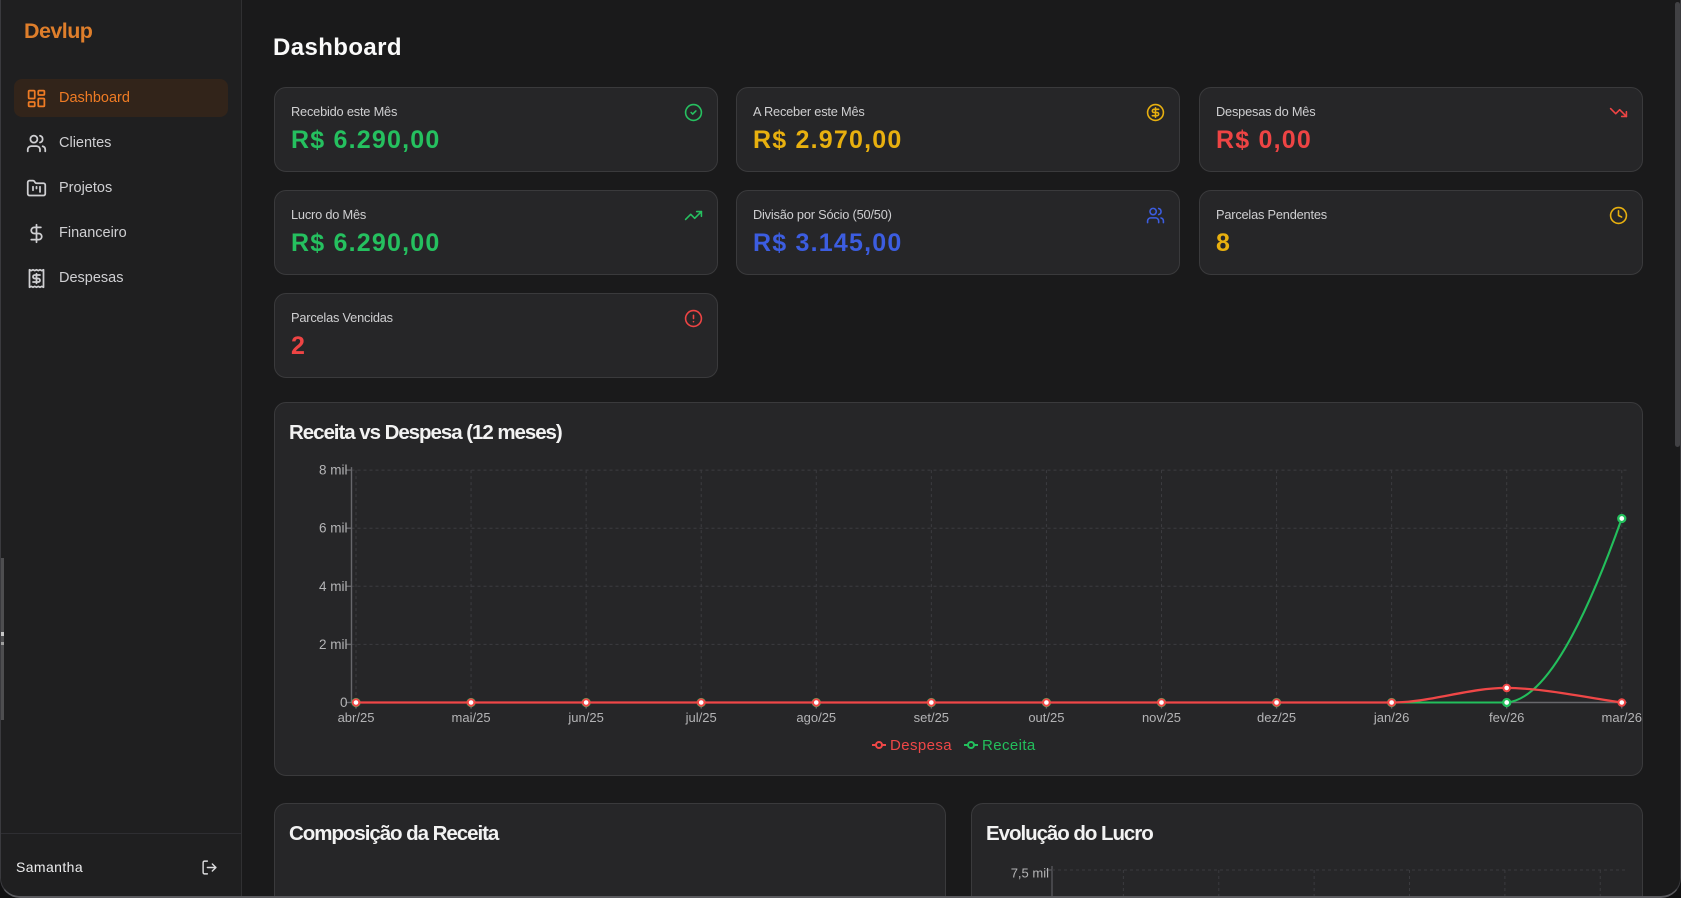 This screenshot has height=898, width=1681. What do you see at coordinates (931, 717) in the screenshot?
I see `svg-text: set/25` at bounding box center [931, 717].